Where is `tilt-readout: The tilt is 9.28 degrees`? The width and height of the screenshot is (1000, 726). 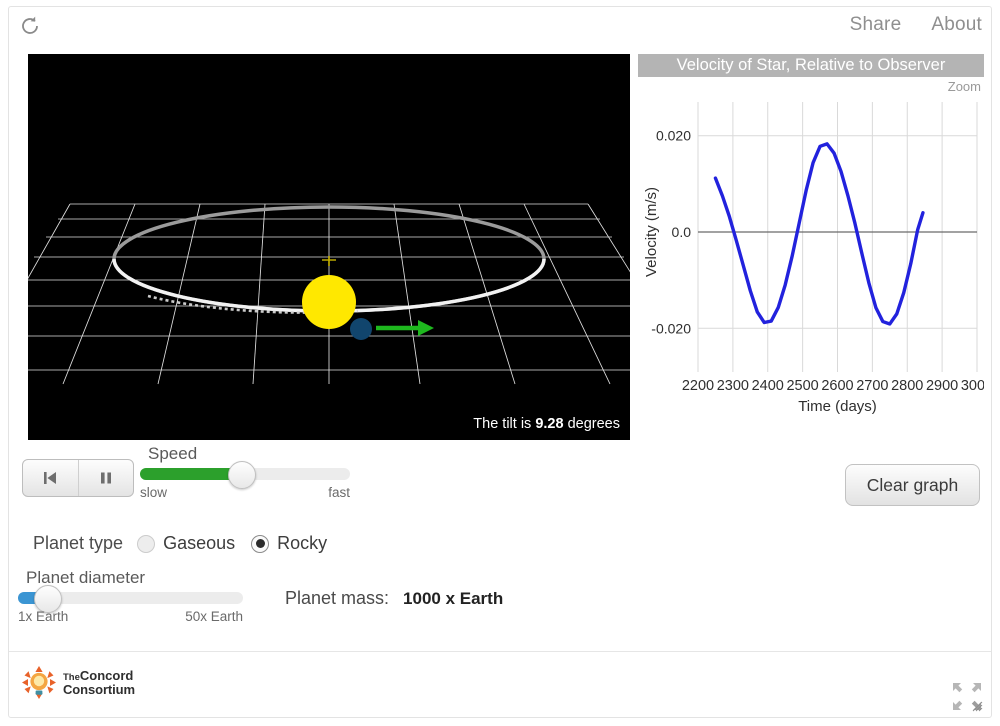
tilt-readout: The tilt is 9.28 degrees is located at coordinates (546, 424).